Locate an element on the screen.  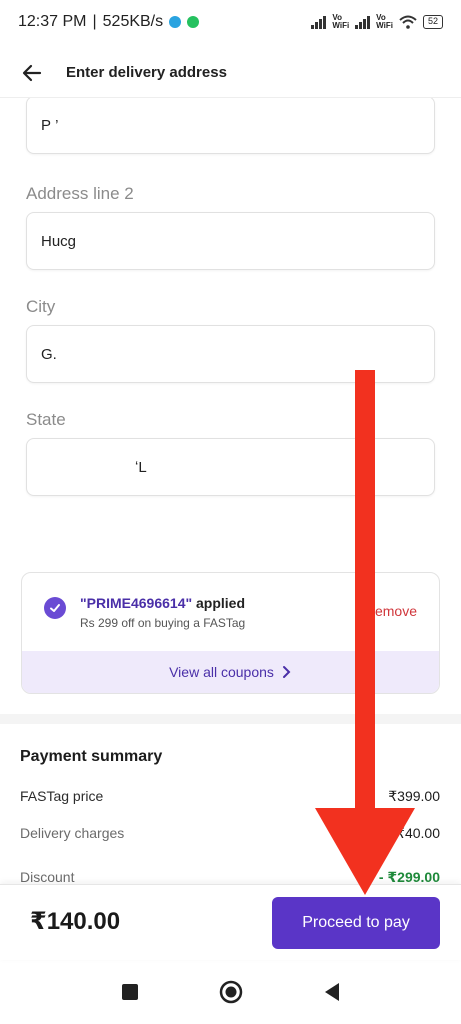
remove-coupon-button: Remove is located at coordinates (391, 611).